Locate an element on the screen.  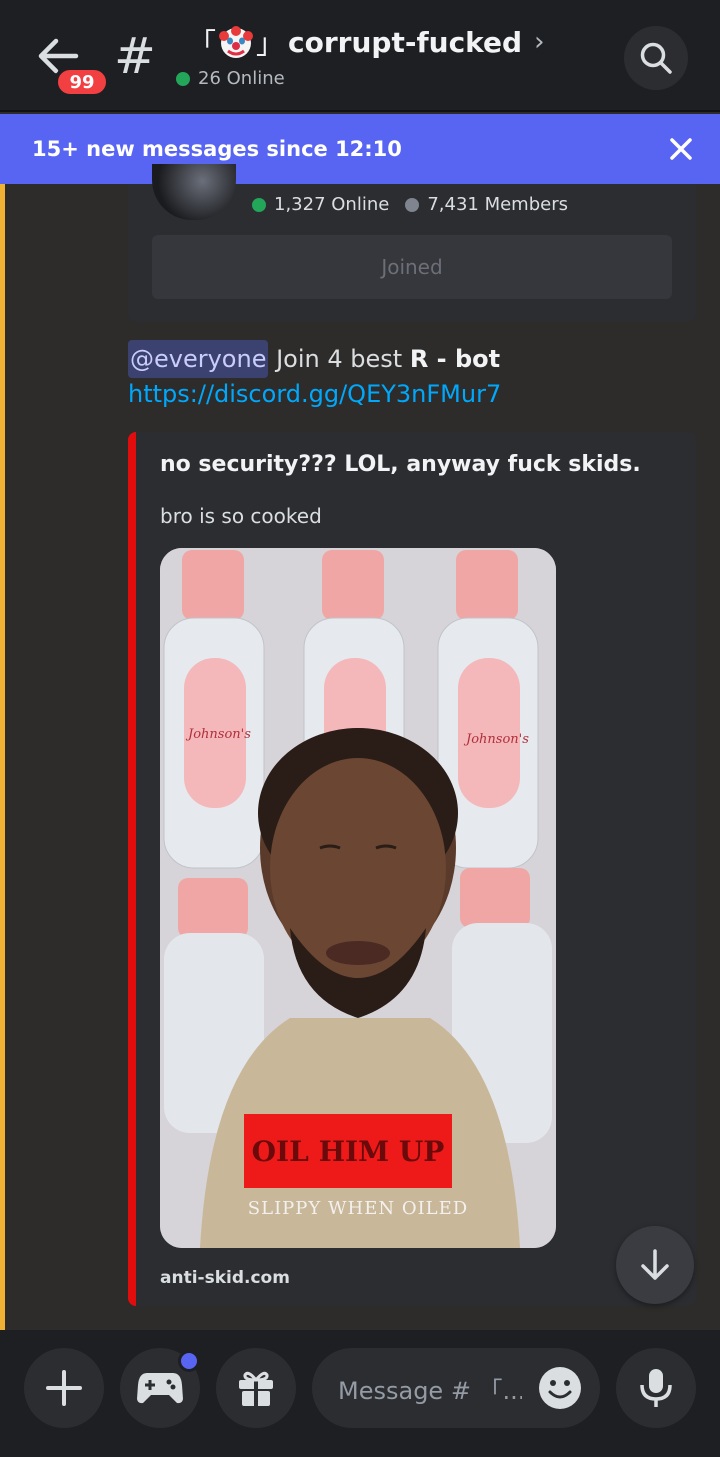
new-messages-bar: 15+ new messages since 12:10 is located at coordinates (360, 149).